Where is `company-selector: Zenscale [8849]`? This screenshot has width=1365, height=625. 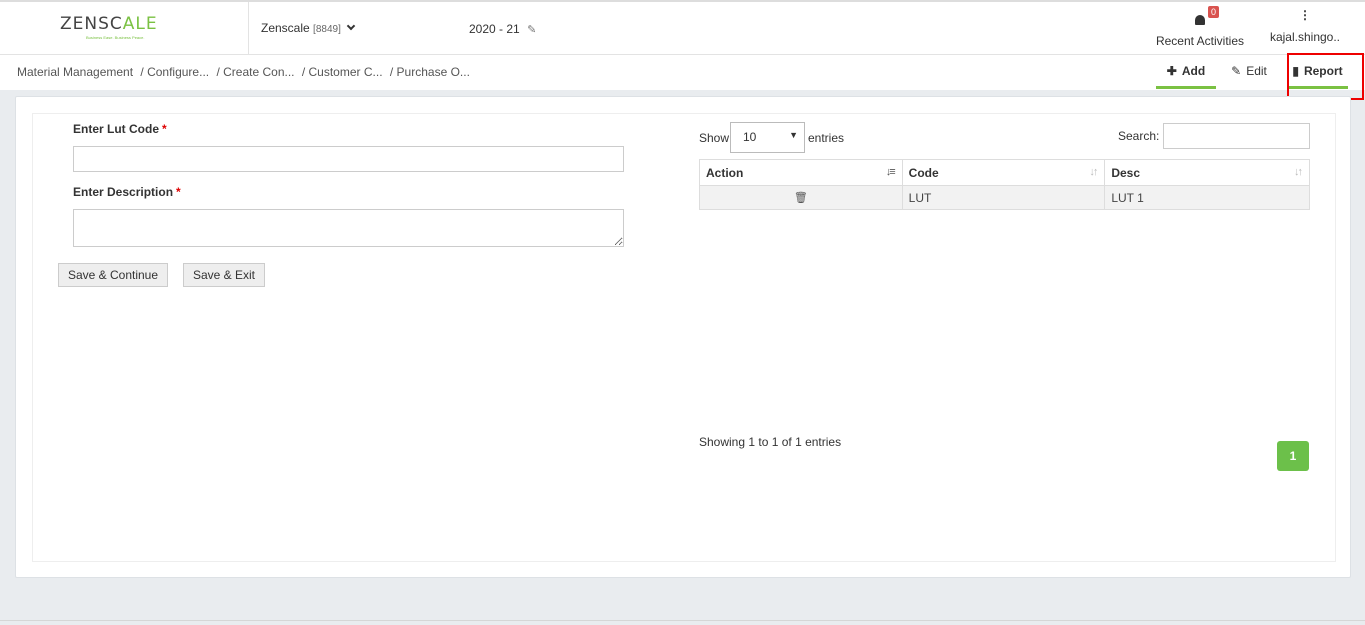
company-selector: Zenscale [8849] is located at coordinates (308, 28).